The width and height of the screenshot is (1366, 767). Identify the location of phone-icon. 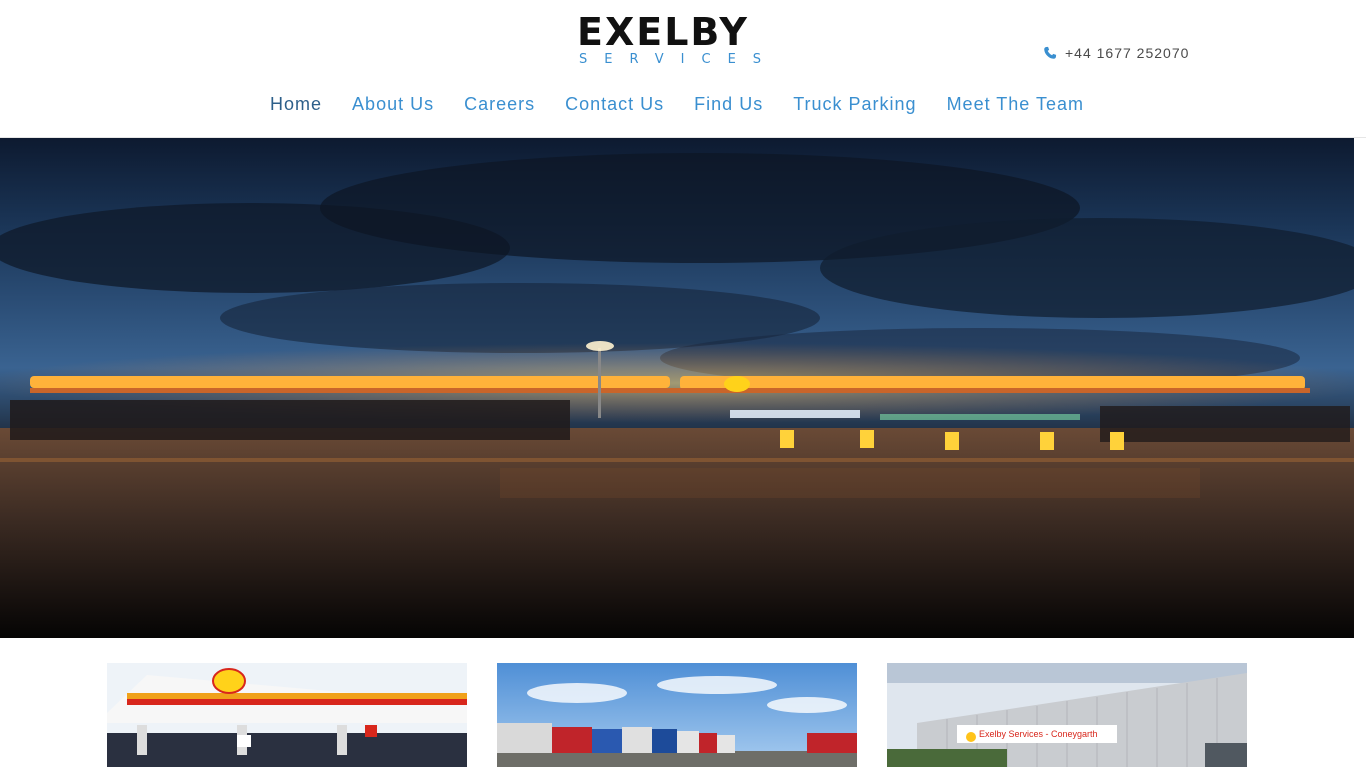
(1051, 54).